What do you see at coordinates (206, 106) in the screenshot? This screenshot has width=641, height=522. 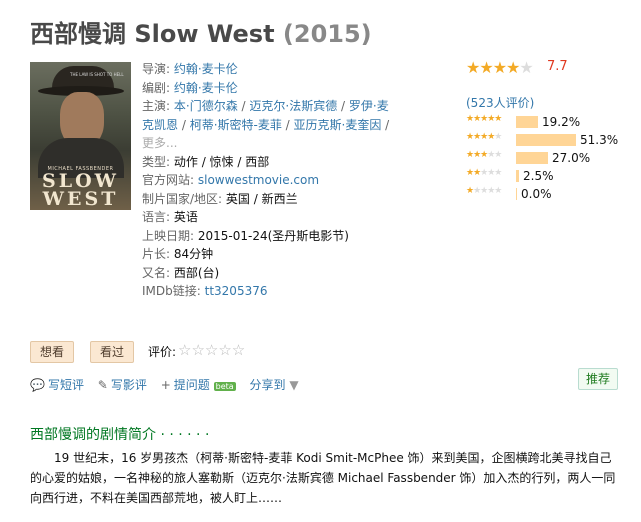 I see `cast-link: 本·门德尔森` at bounding box center [206, 106].